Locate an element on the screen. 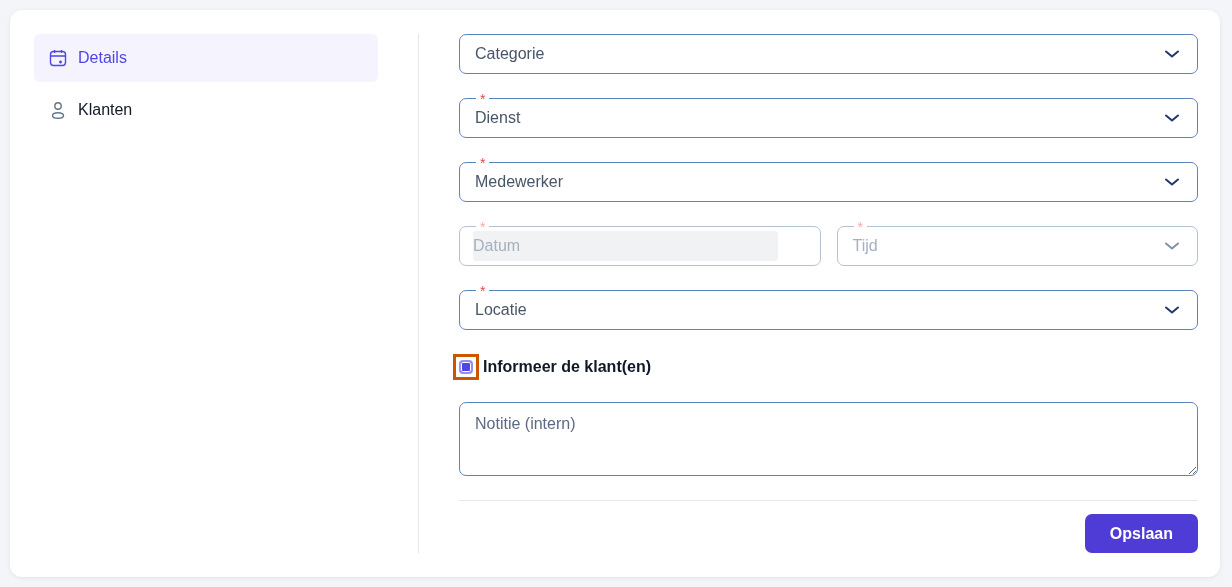  note-field: Notitie (intern) is located at coordinates (828, 439).